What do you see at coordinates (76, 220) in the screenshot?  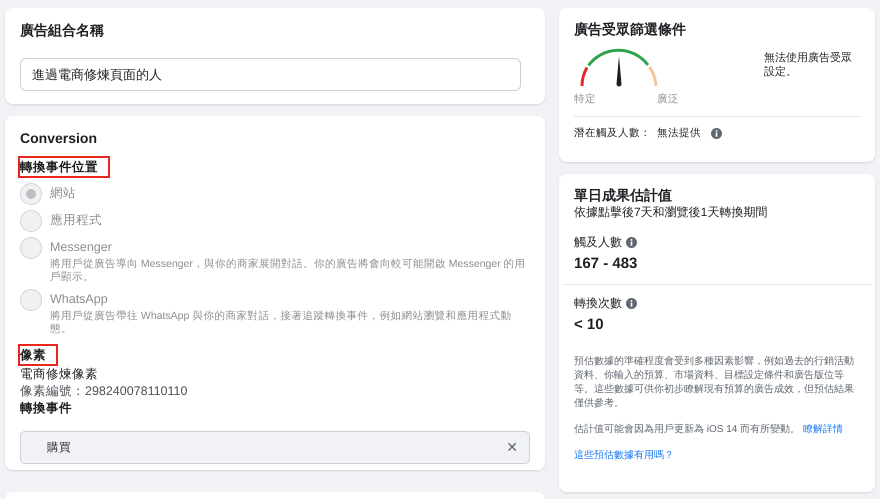 I see `radio-label: 應用程式` at bounding box center [76, 220].